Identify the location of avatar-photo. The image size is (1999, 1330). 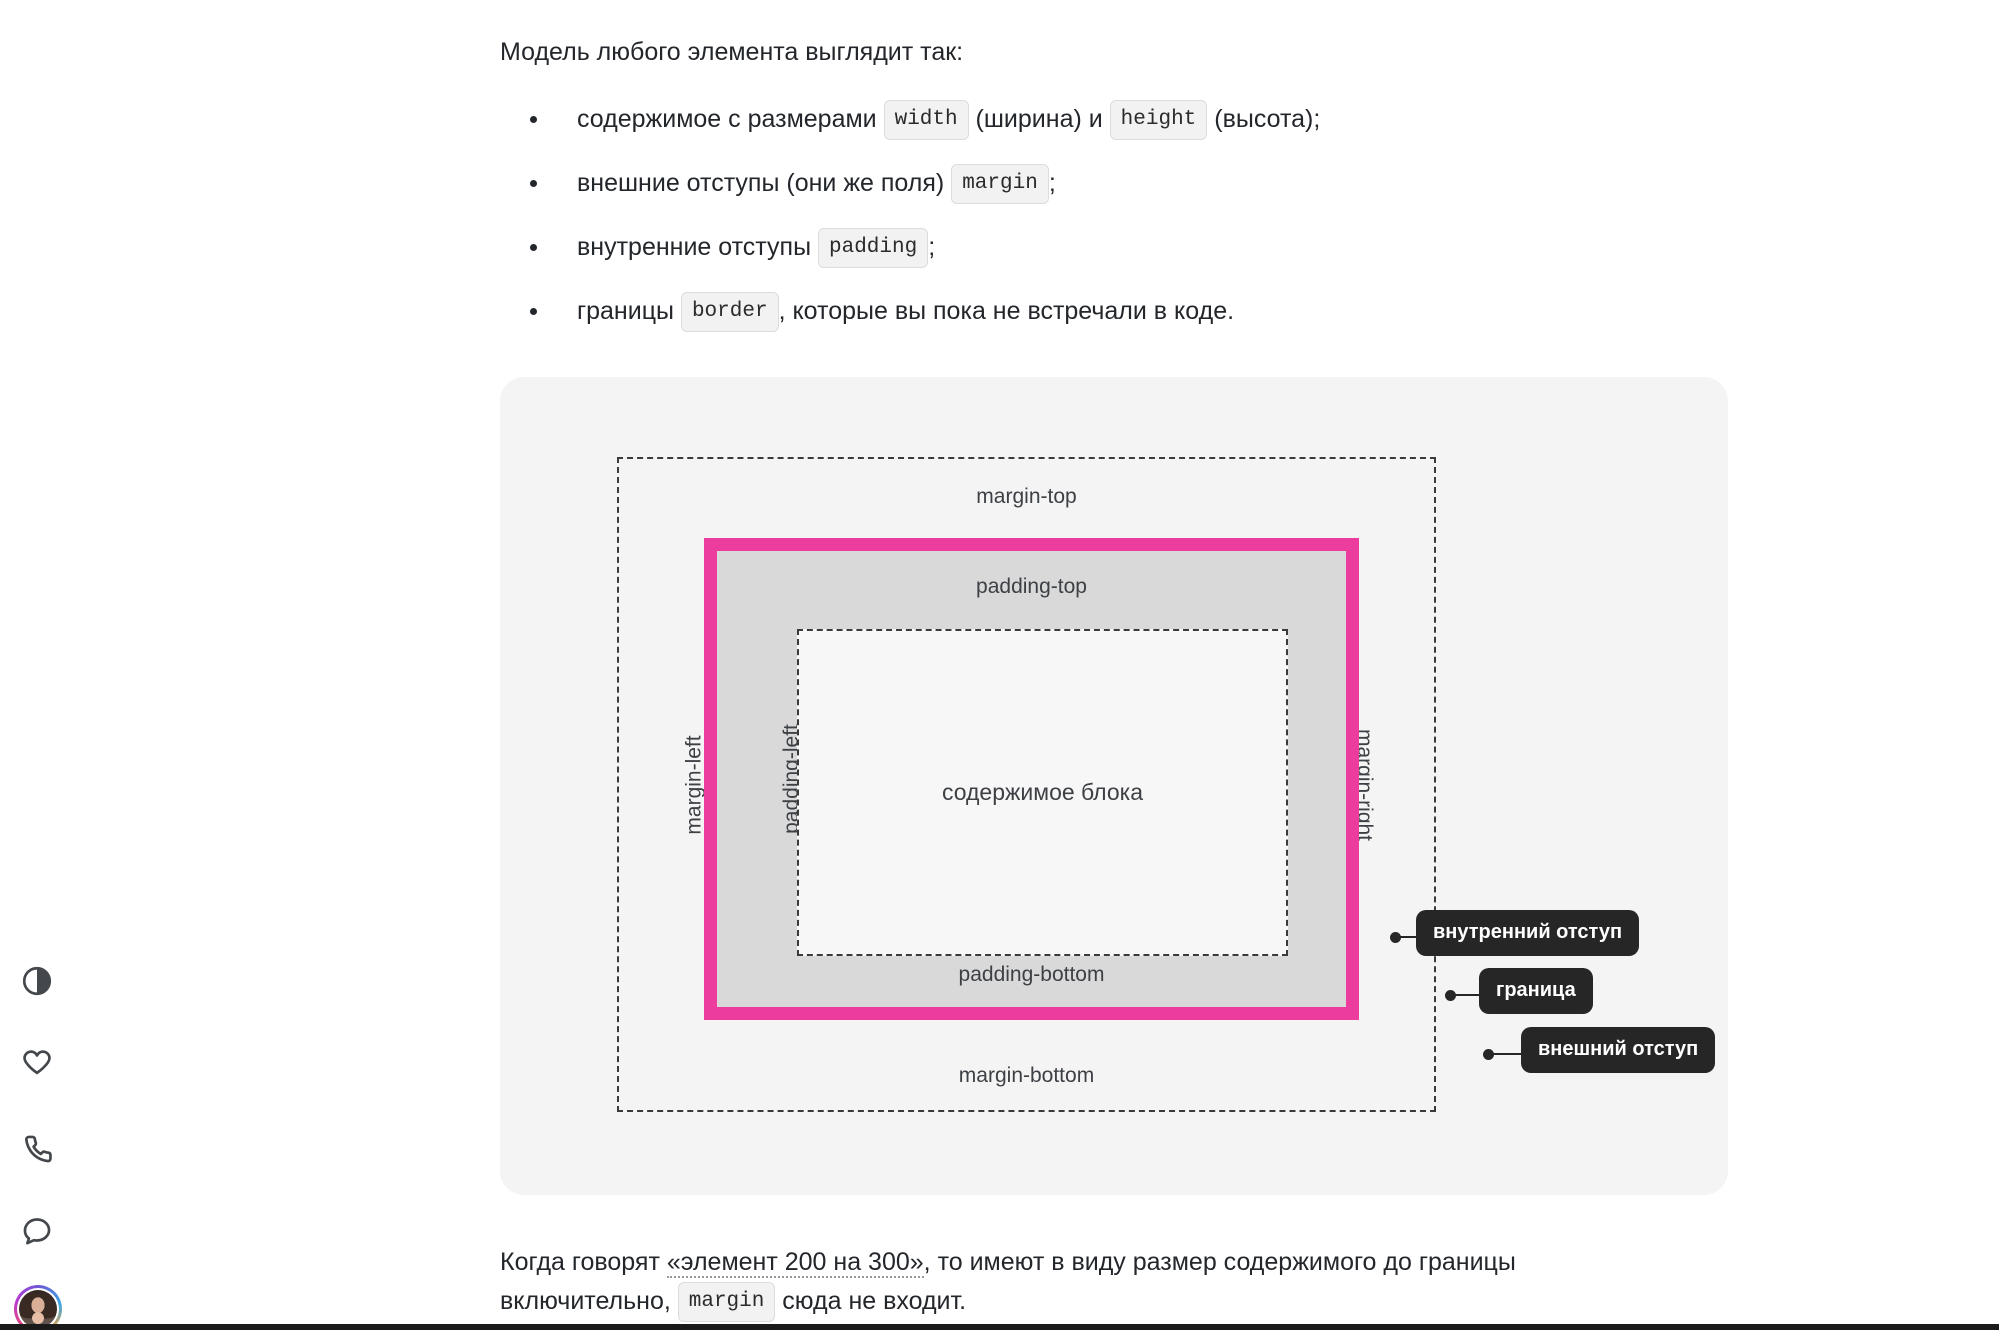
(38, 1309).